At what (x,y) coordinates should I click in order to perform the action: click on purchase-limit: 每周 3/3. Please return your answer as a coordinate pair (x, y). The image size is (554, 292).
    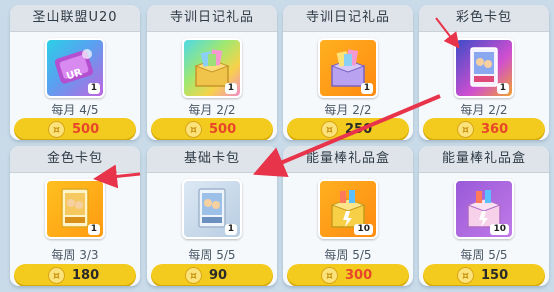
    Looking at the image, I should click on (75, 255).